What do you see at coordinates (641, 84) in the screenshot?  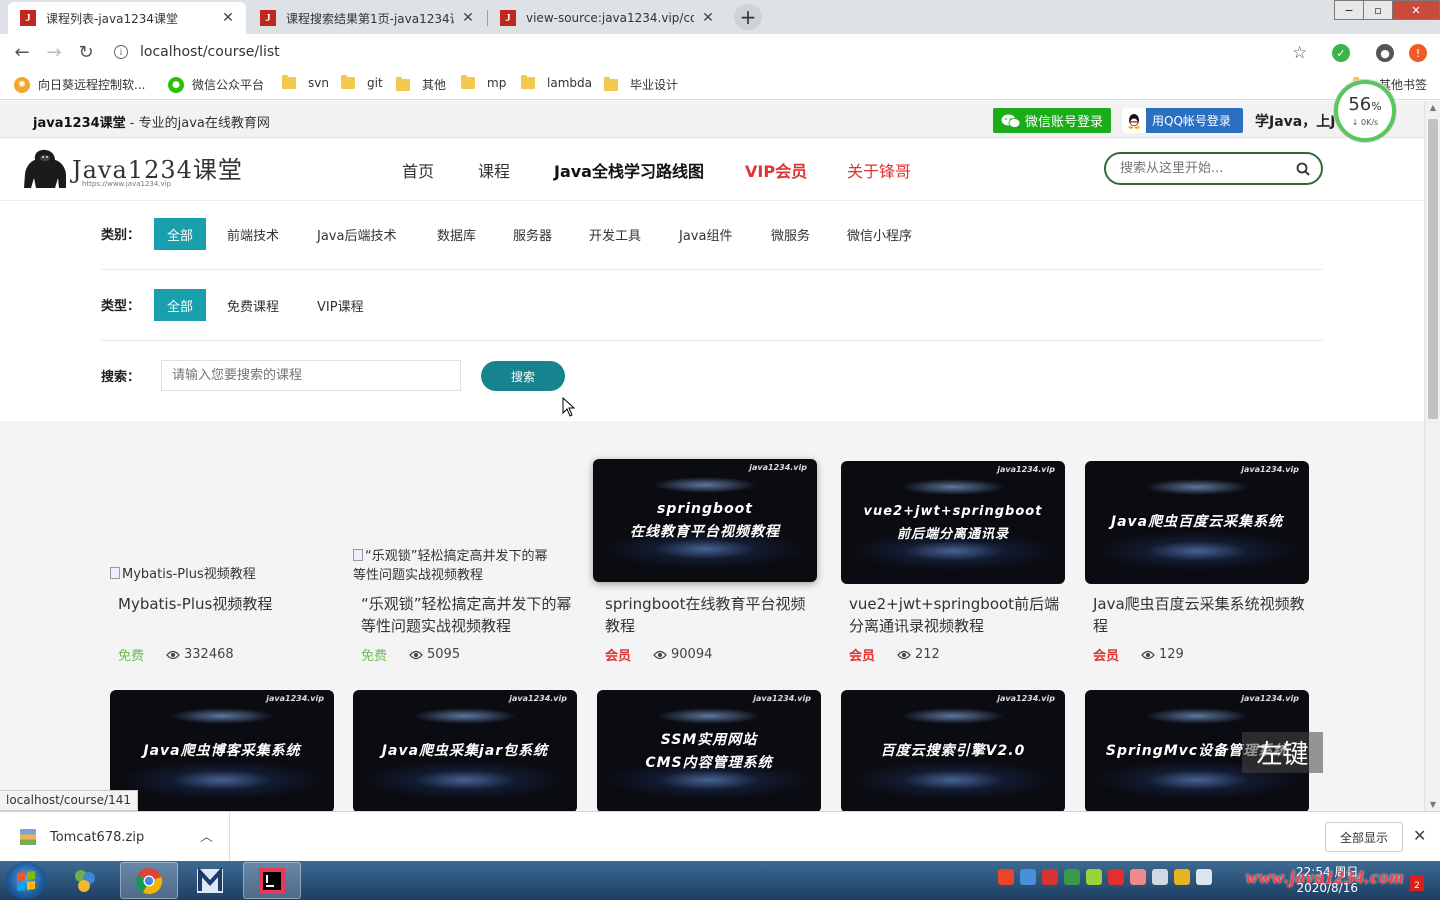 I see `bookmark-graduation: 毕业设计` at bounding box center [641, 84].